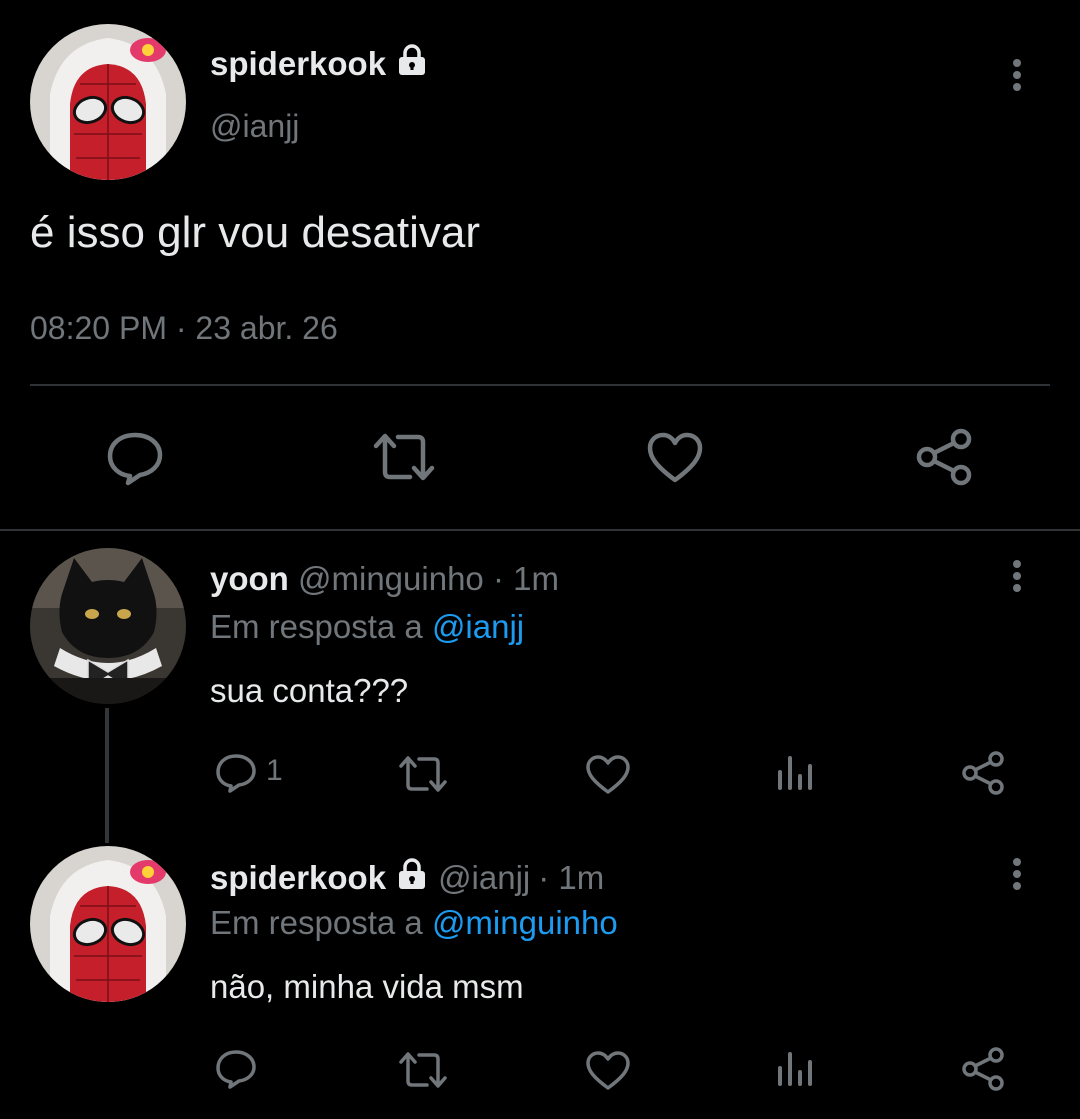 The image size is (1080, 1119). What do you see at coordinates (478, 626) in the screenshot?
I see `mention-link: @ianjj` at bounding box center [478, 626].